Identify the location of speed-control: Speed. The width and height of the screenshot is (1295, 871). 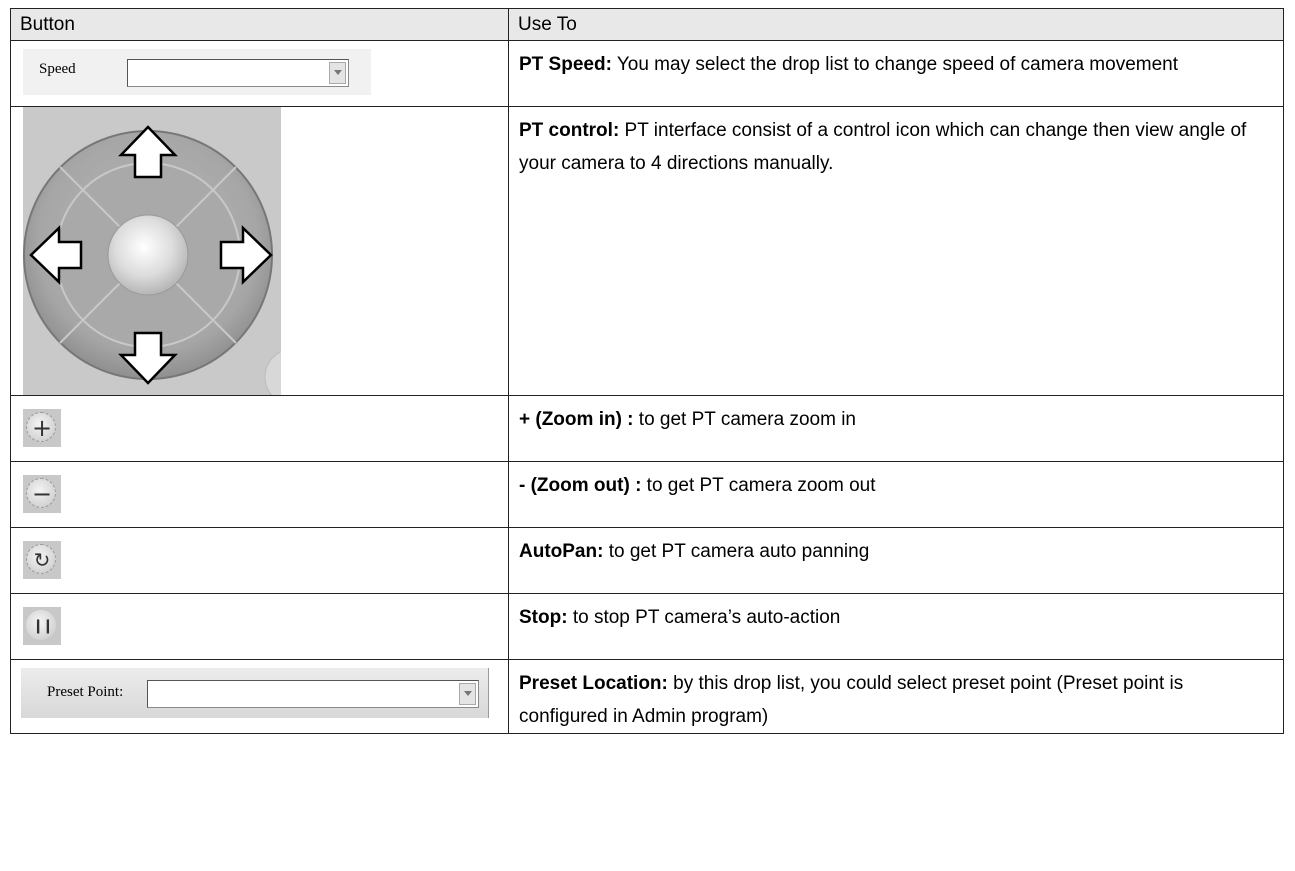
(197, 72).